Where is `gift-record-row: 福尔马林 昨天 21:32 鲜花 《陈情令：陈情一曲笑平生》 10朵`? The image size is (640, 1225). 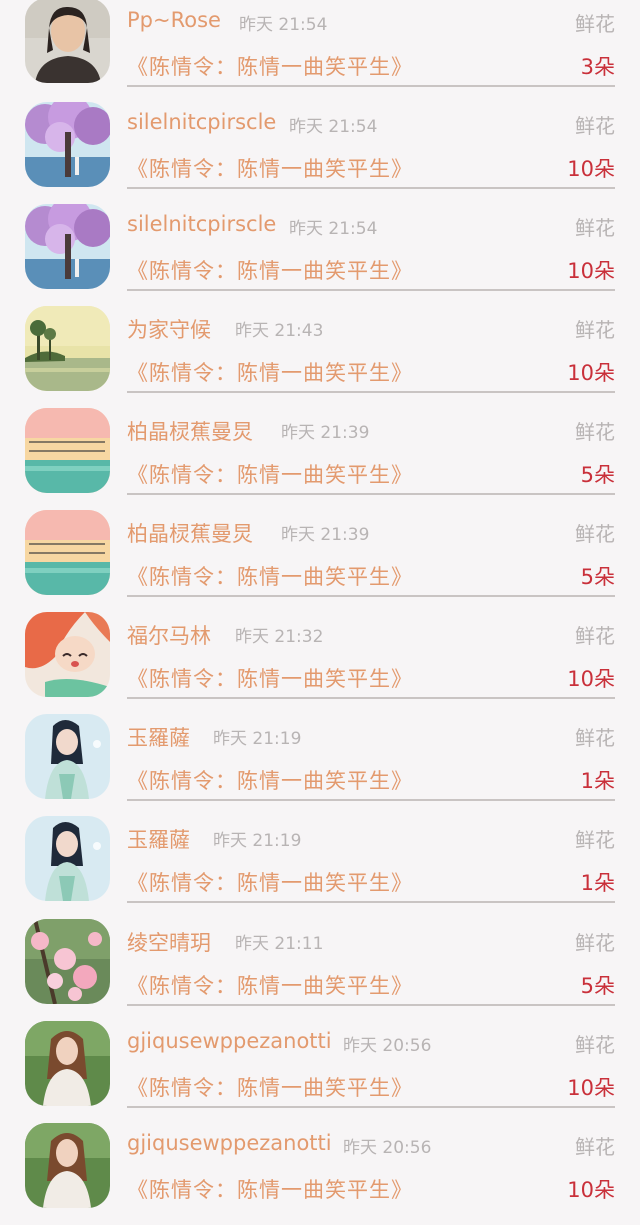 gift-record-row: 福尔马林 昨天 21:32 鲜花 《陈情令：陈情一曲笑平生》 10朵 is located at coordinates (320, 663).